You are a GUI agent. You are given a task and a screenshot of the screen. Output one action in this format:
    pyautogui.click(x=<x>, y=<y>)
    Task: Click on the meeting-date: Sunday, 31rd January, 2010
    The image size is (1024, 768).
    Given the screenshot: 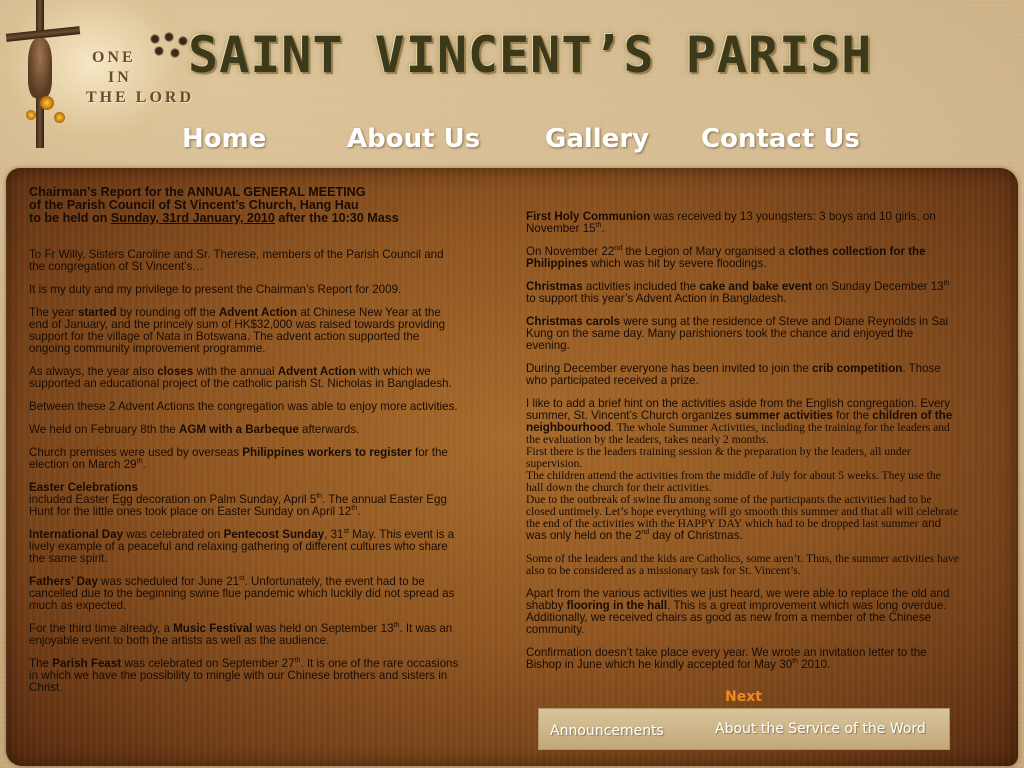 What is the action you would take?
    pyautogui.click(x=192, y=218)
    